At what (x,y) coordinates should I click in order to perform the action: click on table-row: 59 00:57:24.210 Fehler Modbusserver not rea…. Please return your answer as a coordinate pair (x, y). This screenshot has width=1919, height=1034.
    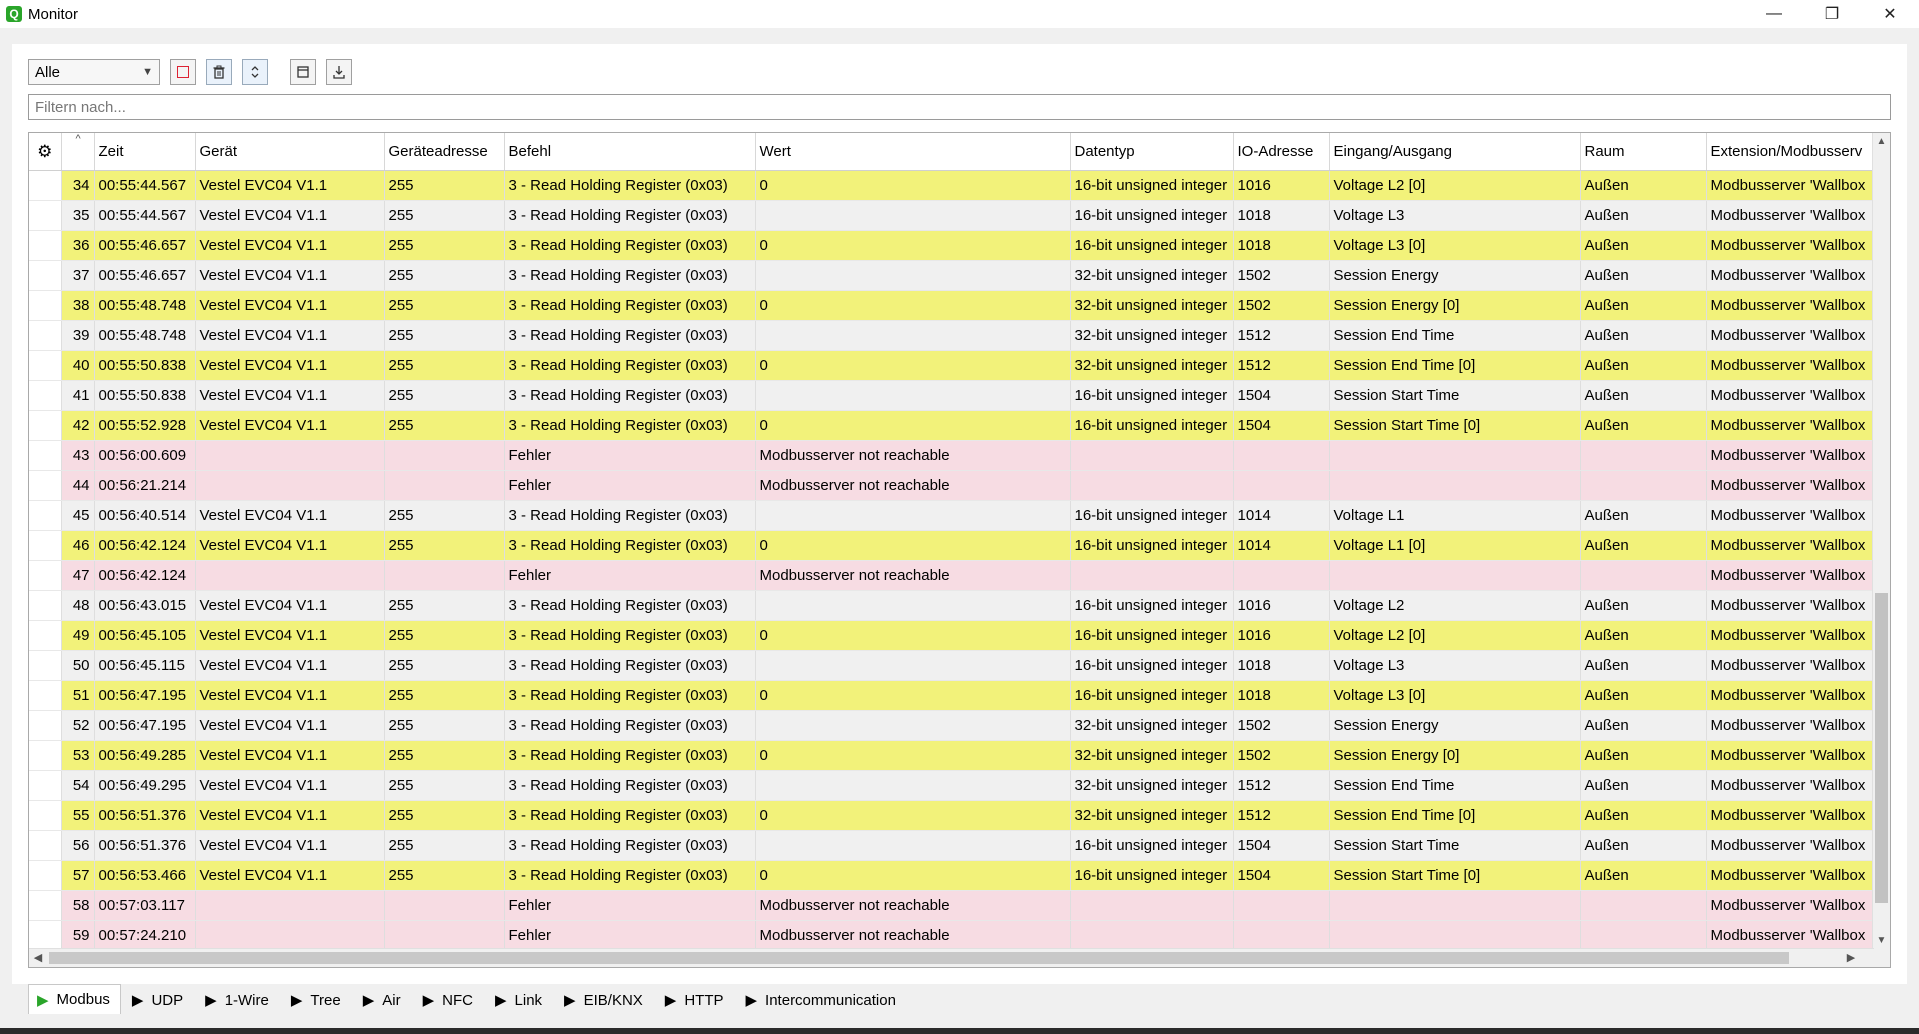
    Looking at the image, I should click on (952, 935).